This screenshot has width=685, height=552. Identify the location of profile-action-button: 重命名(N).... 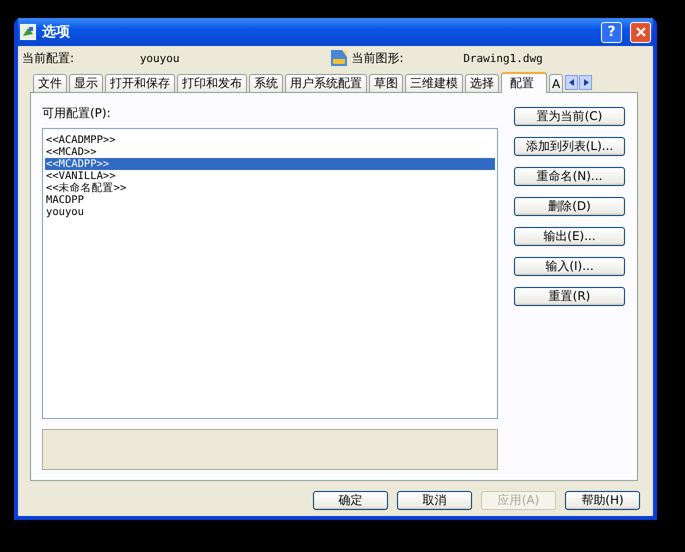
(569, 176).